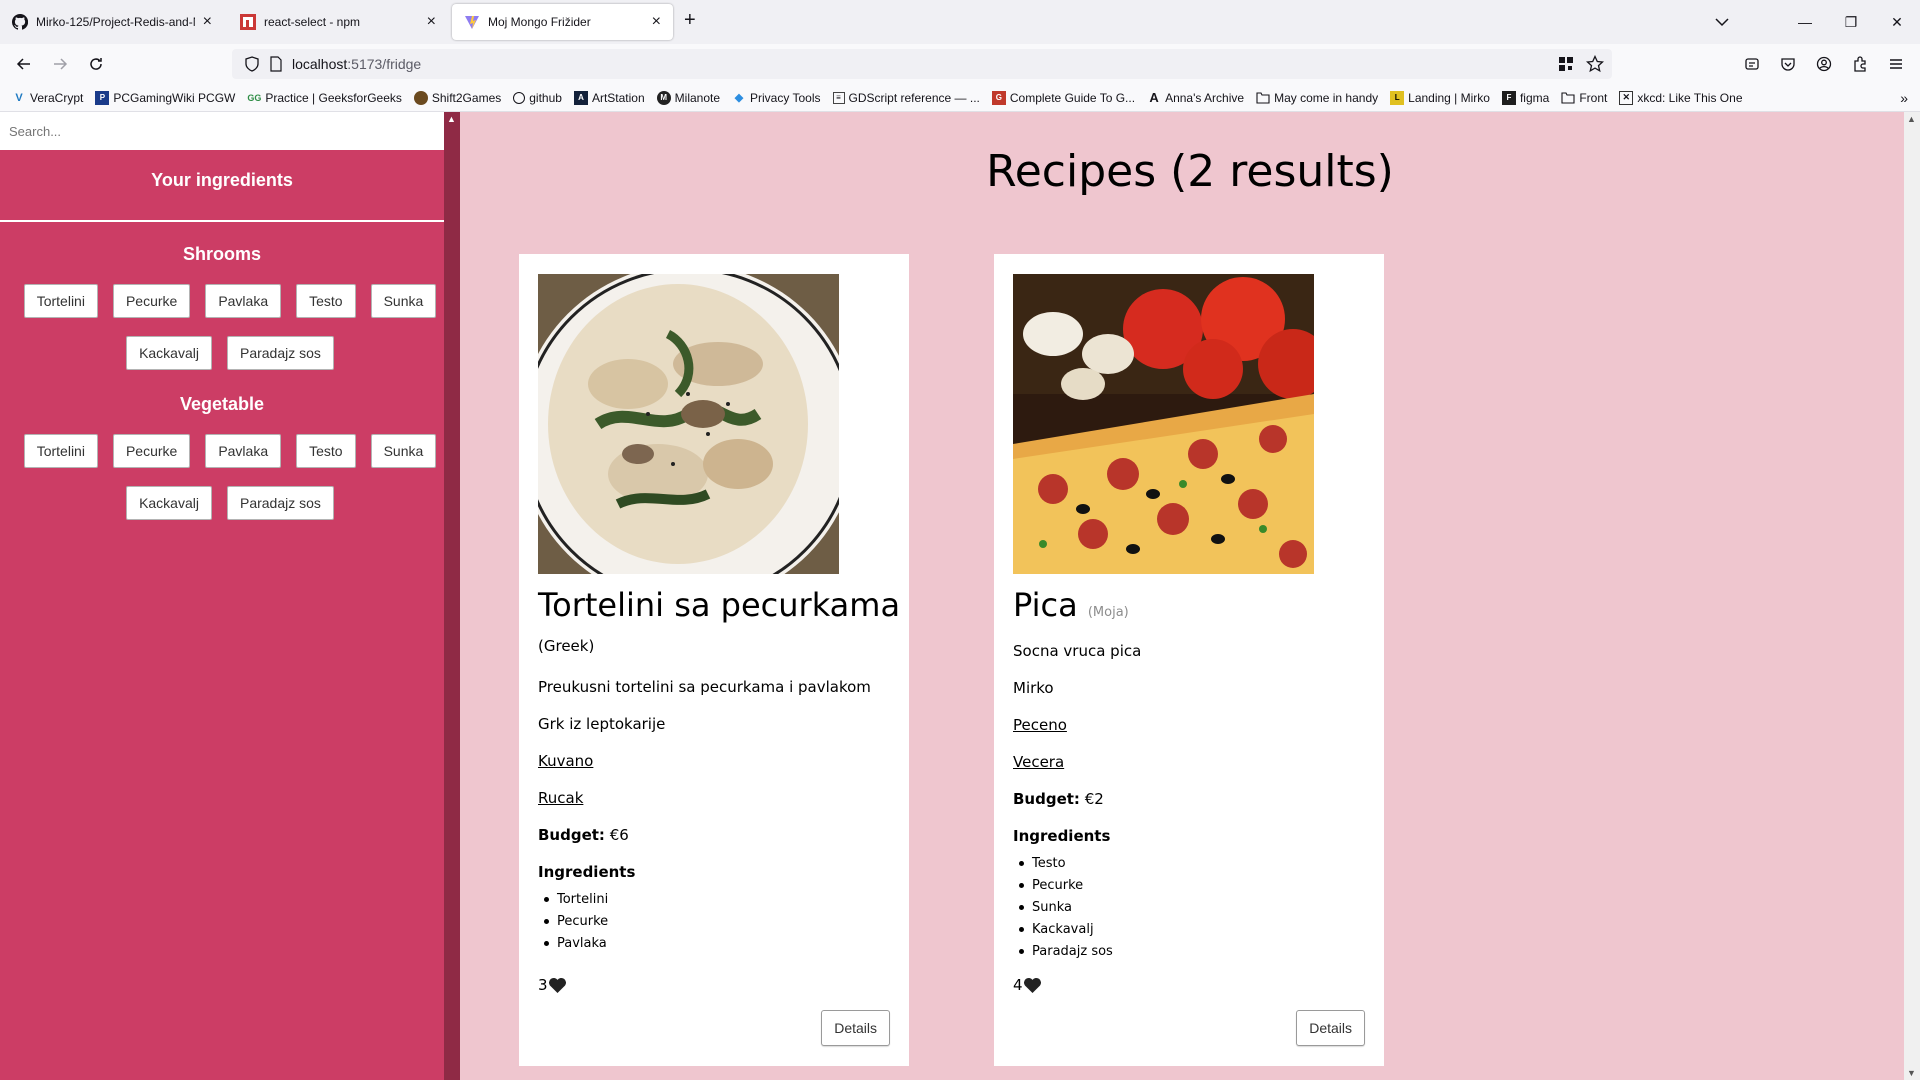 This screenshot has height=1080, width=1920. I want to click on likes-counter: 4, so click(1027, 985).